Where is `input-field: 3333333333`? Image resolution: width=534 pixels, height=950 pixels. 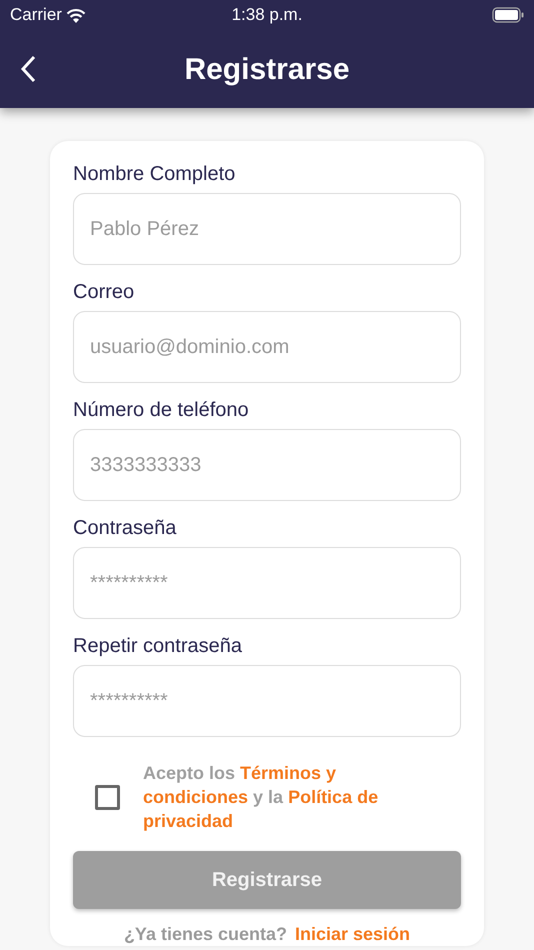 input-field: 3333333333 is located at coordinates (267, 465).